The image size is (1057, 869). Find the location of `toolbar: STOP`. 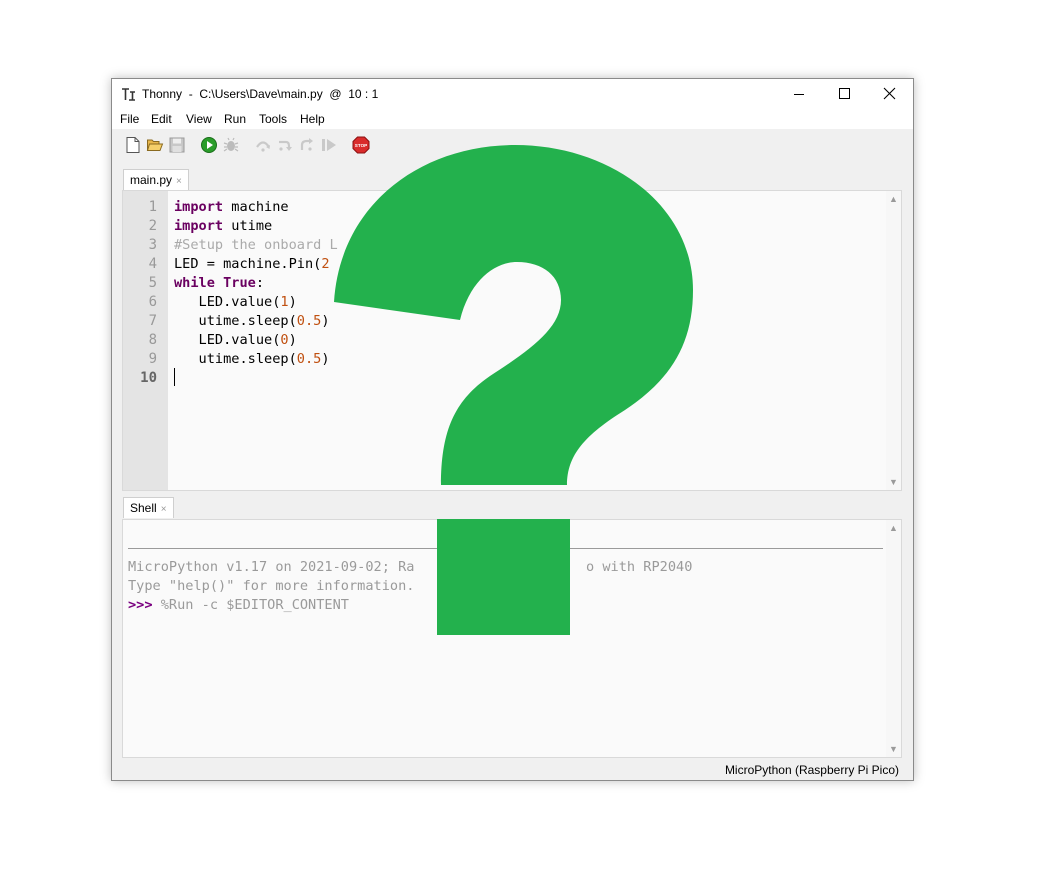

toolbar: STOP is located at coordinates (512, 146).